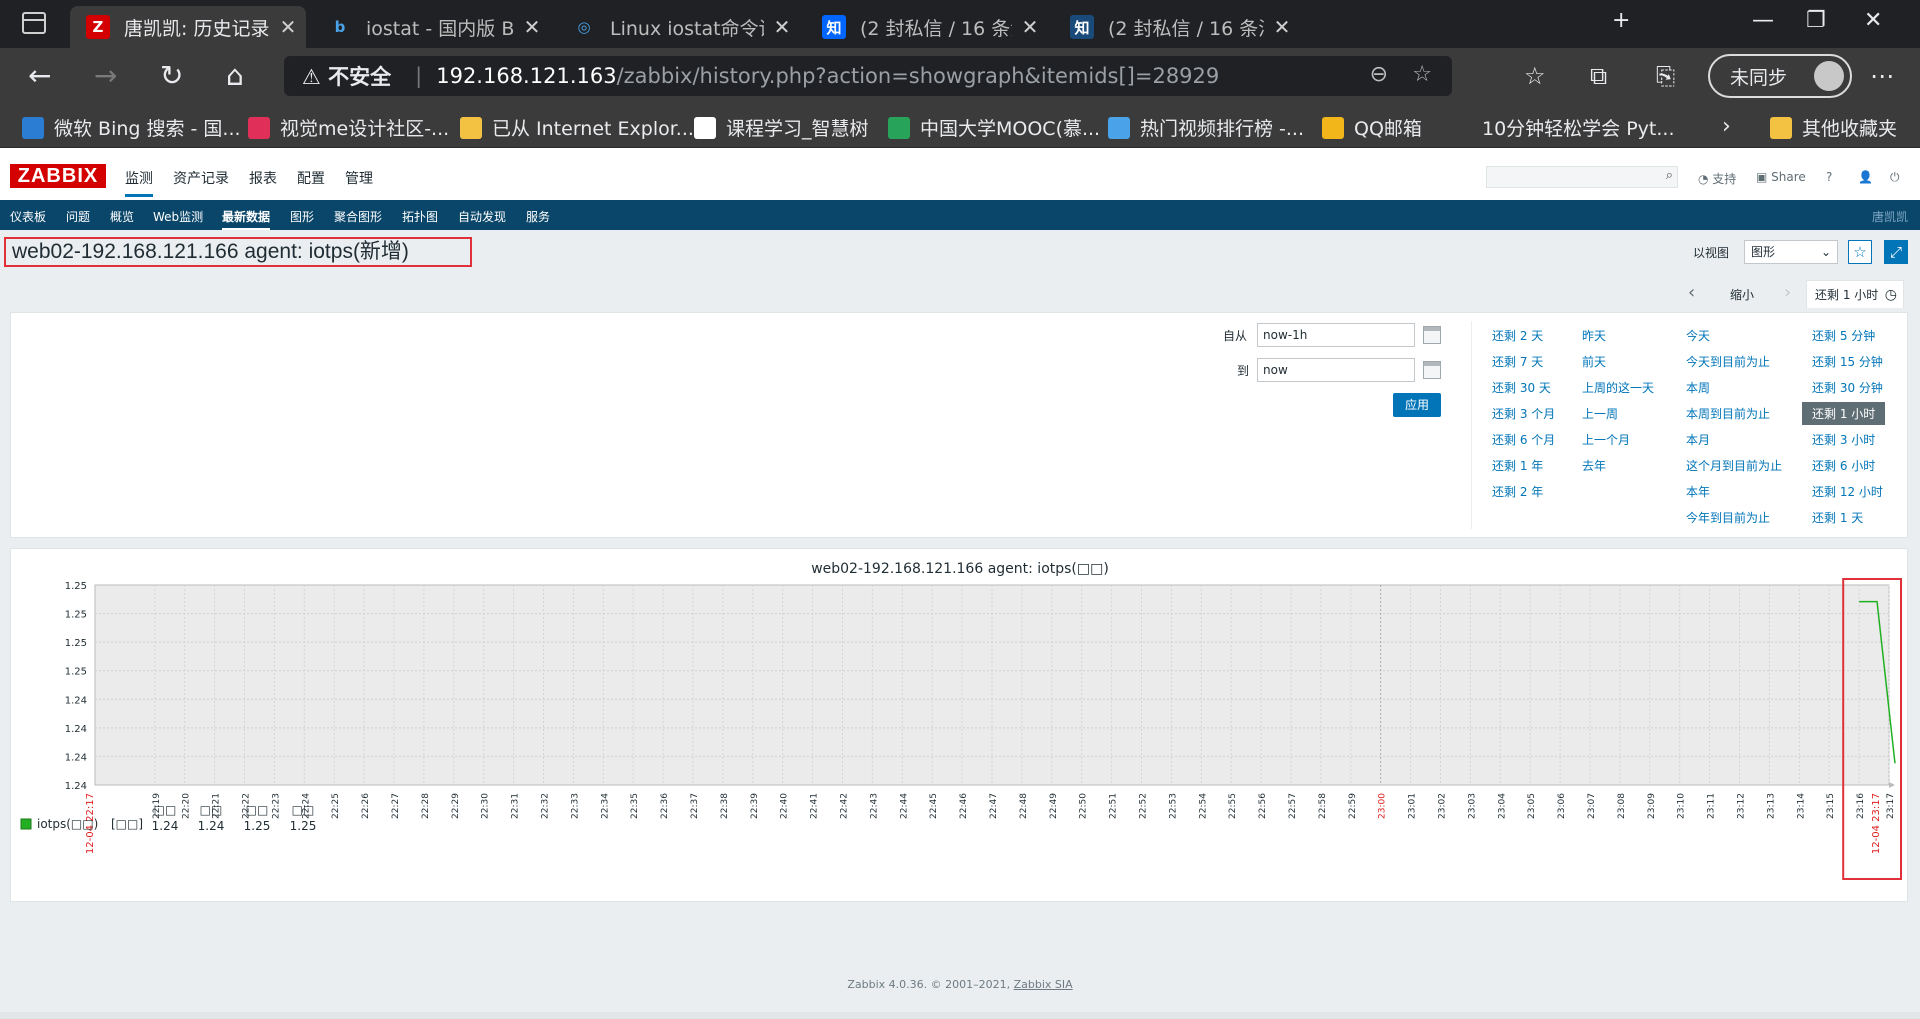  What do you see at coordinates (1523, 439) in the screenshot?
I see `quick-range-link: 还剩 6 个月` at bounding box center [1523, 439].